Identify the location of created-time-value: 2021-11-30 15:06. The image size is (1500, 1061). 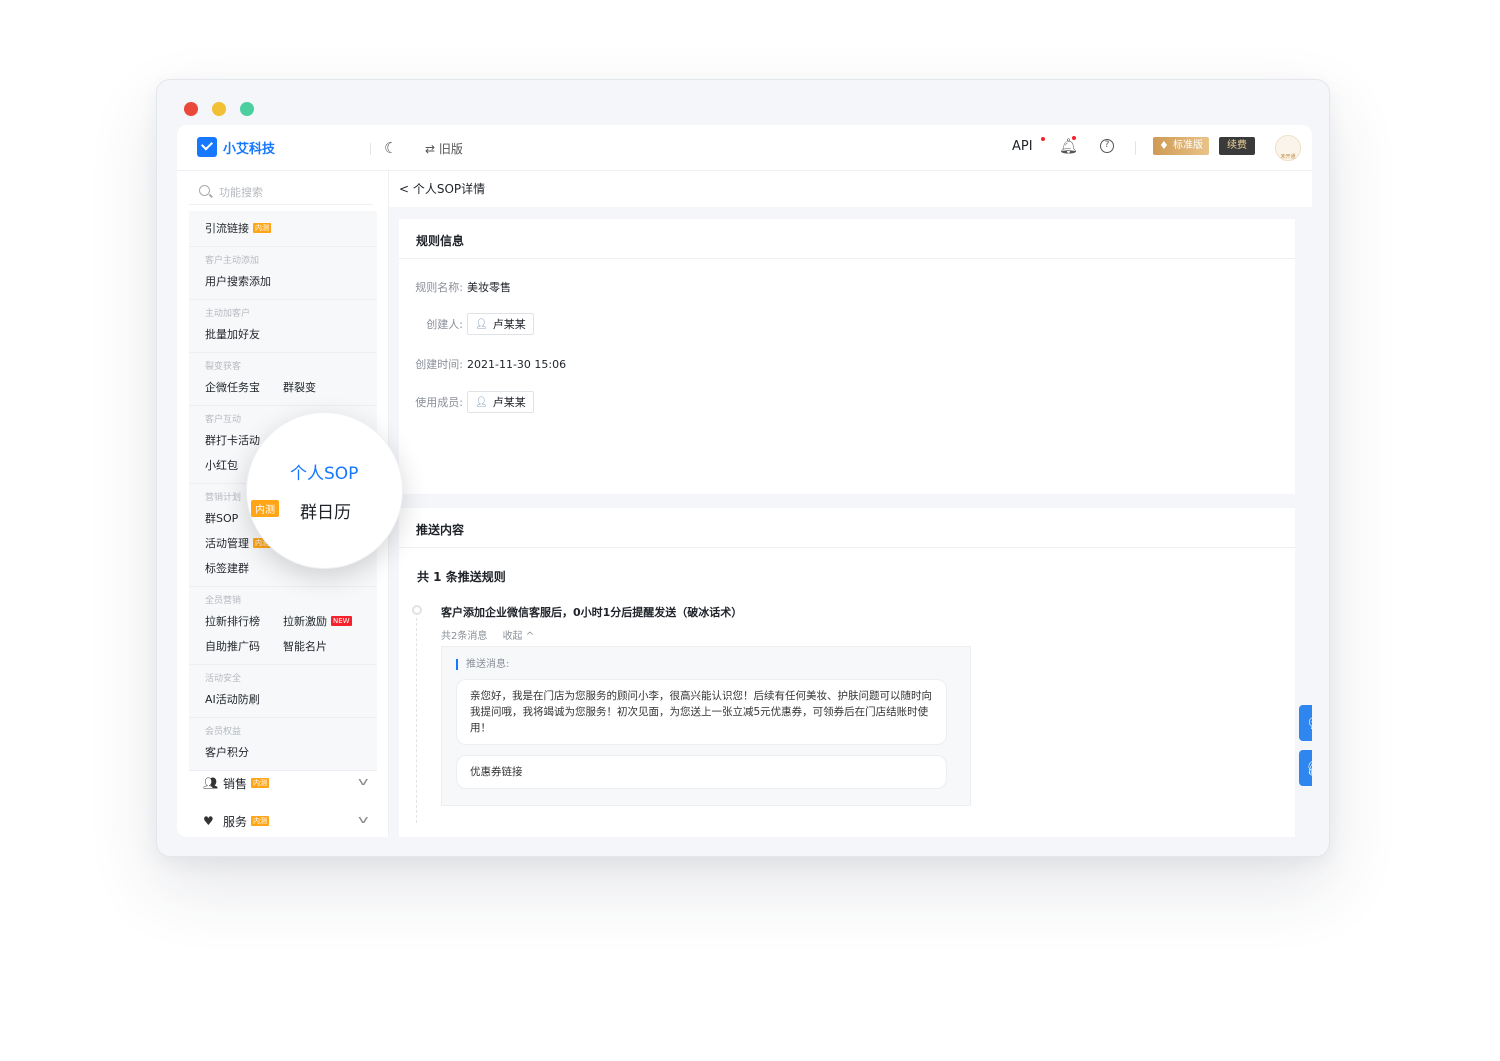
(517, 364).